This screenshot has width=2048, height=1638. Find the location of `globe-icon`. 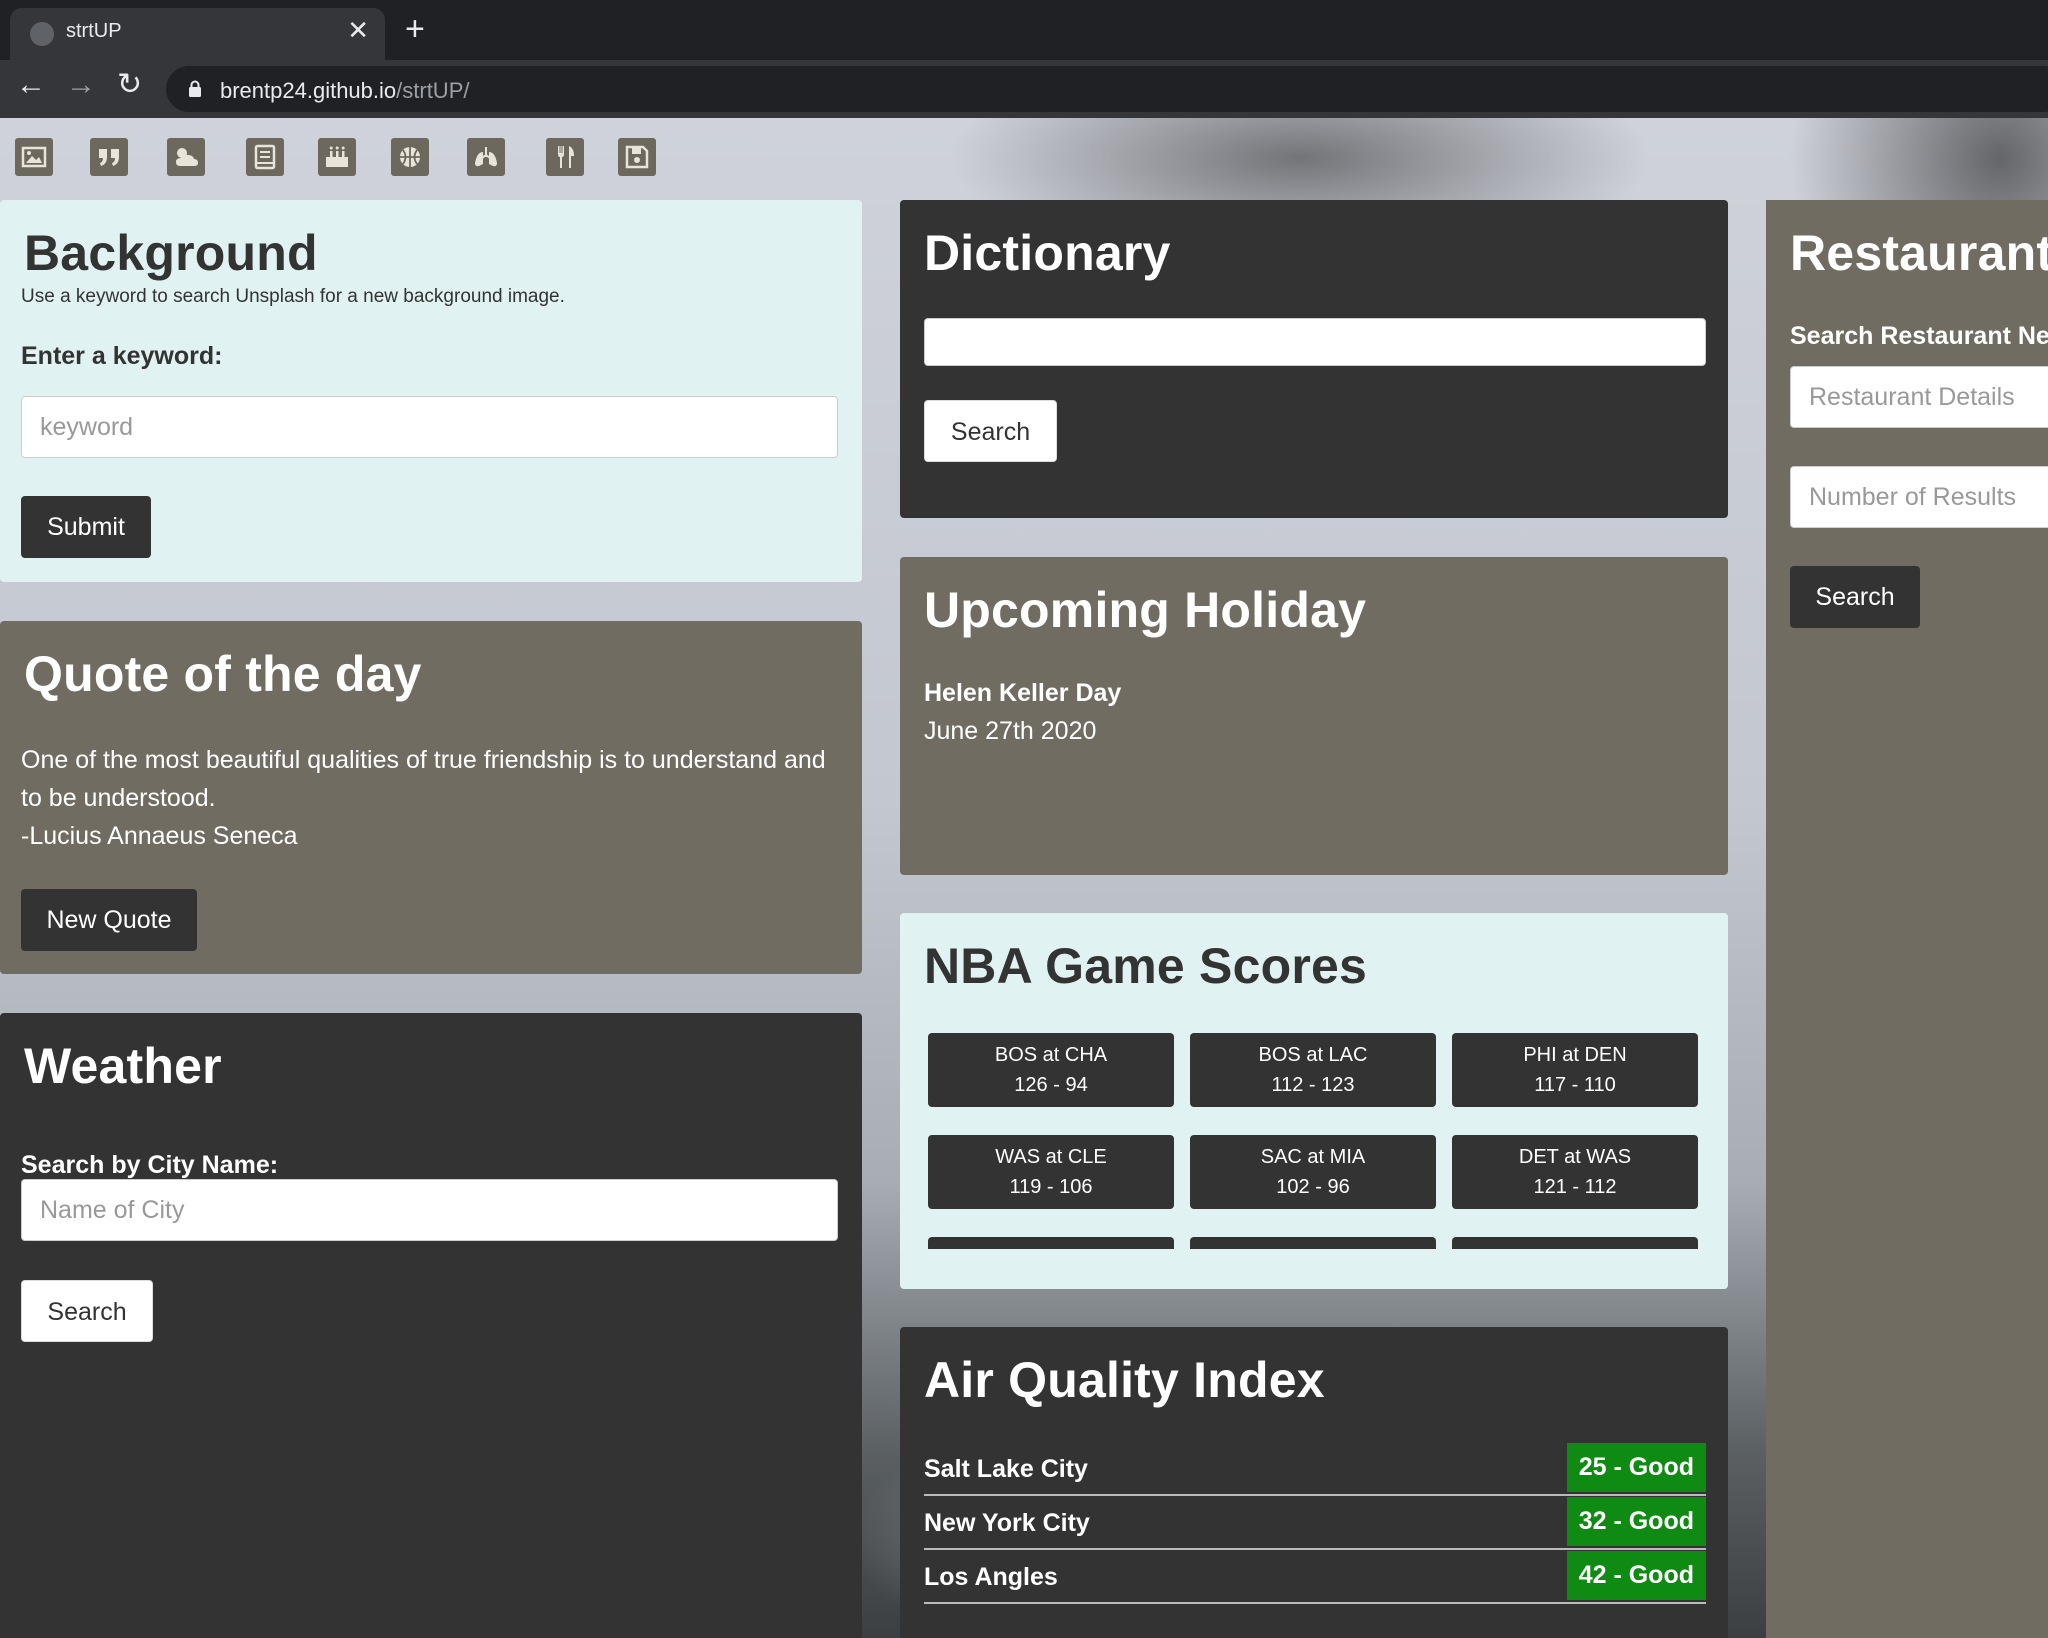

globe-icon is located at coordinates (42, 34).